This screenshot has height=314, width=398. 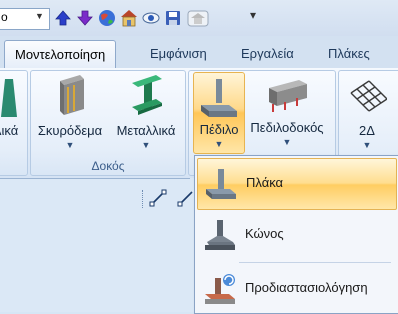 What do you see at coordinates (95, 178) in the screenshot?
I see `divider` at bounding box center [95, 178].